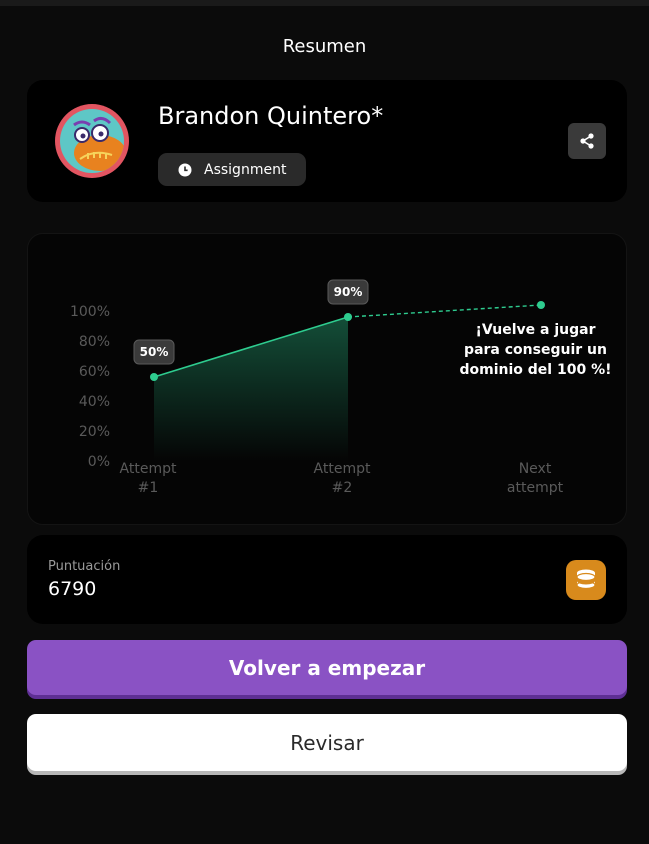  What do you see at coordinates (586, 580) in the screenshot?
I see `coins-icon` at bounding box center [586, 580].